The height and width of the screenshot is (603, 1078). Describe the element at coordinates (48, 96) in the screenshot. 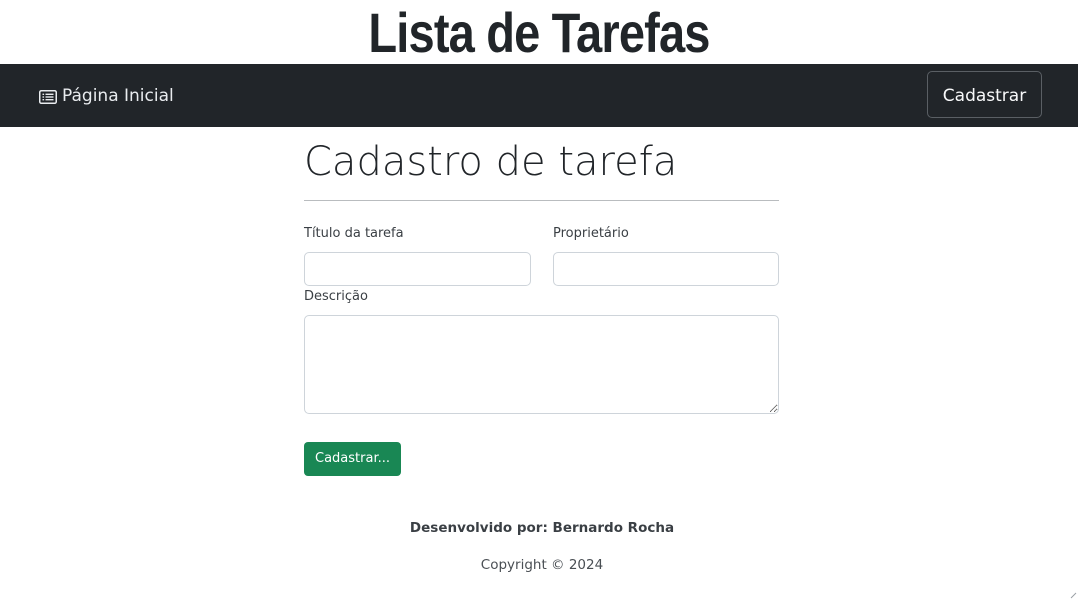

I see `list-icon` at that location.